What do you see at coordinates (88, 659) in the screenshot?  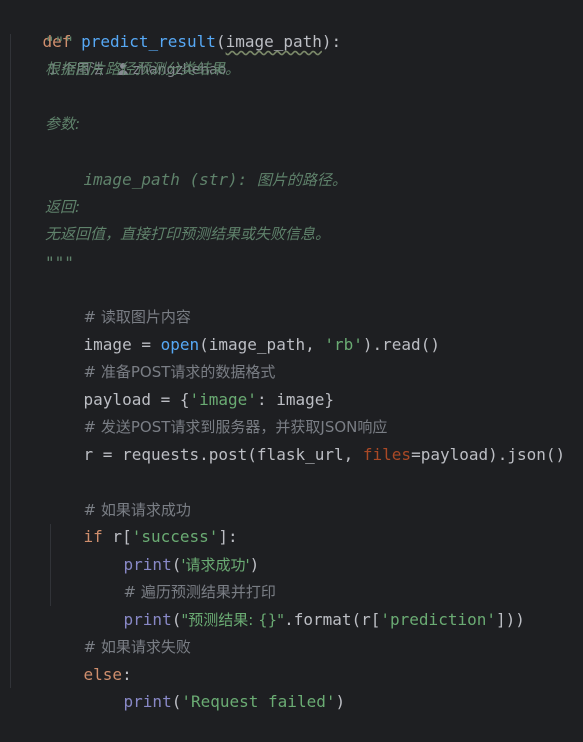 I see `code-line-else: else:` at bounding box center [88, 659].